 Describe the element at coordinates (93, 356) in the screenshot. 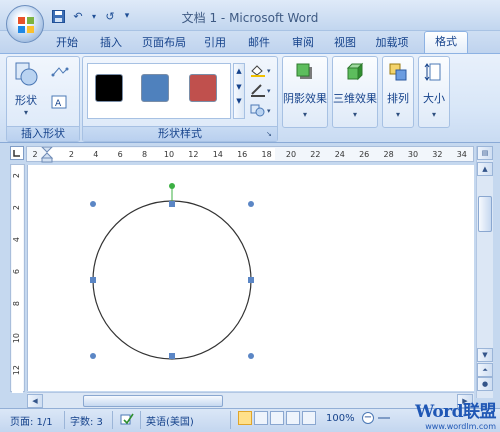

I see `resize-handle-bottom-left` at that location.